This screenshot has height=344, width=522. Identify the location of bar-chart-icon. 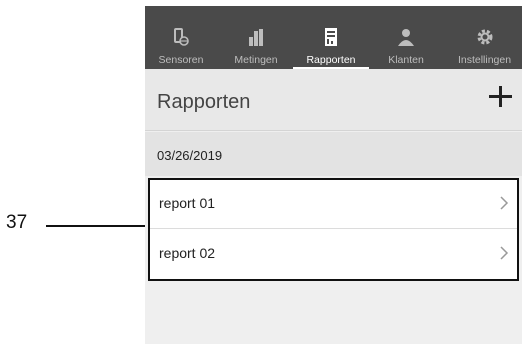
(256, 37).